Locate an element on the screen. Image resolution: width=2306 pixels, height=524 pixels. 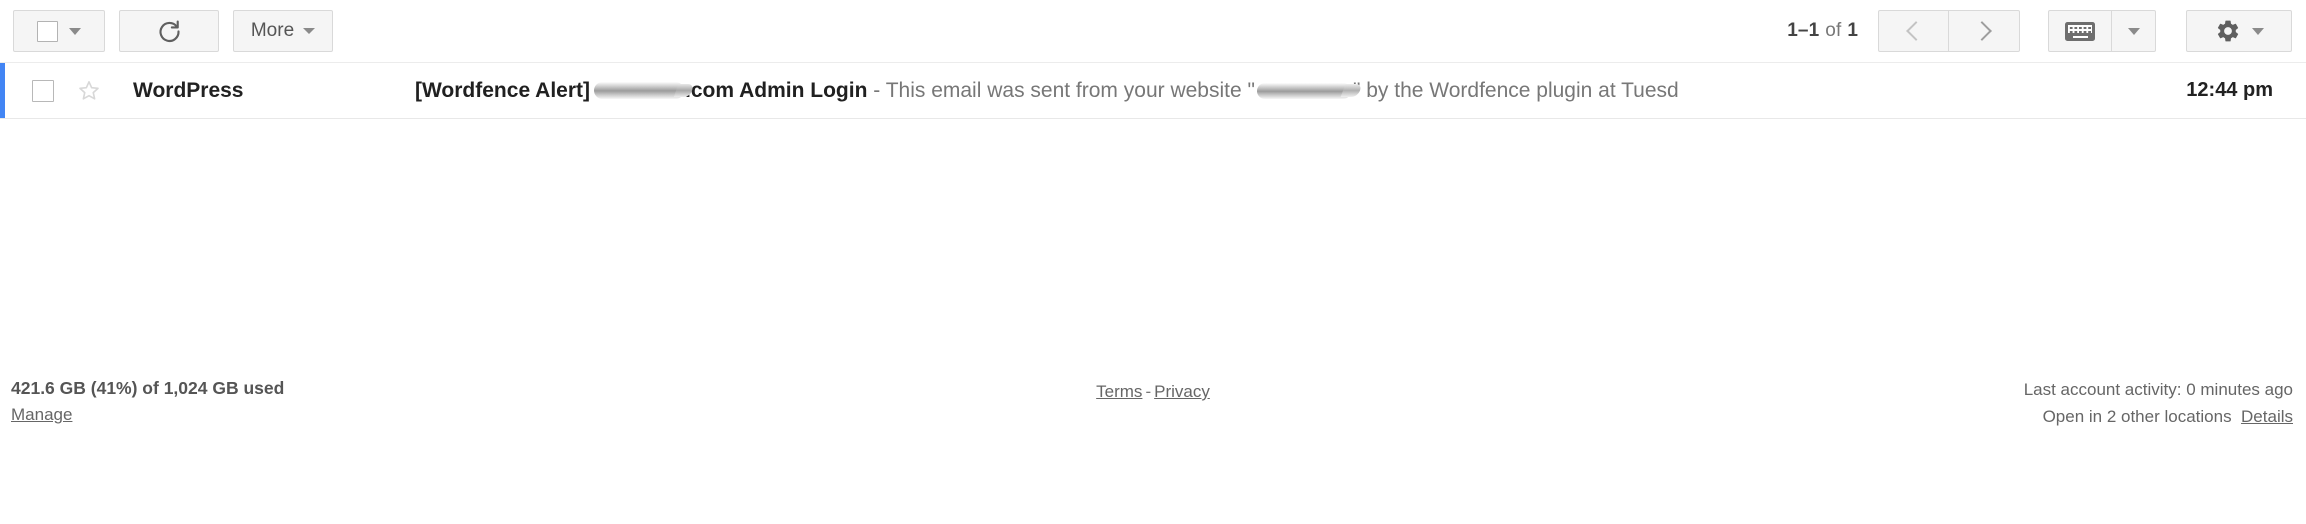
pagination-range: 1–1 is located at coordinates (1803, 30).